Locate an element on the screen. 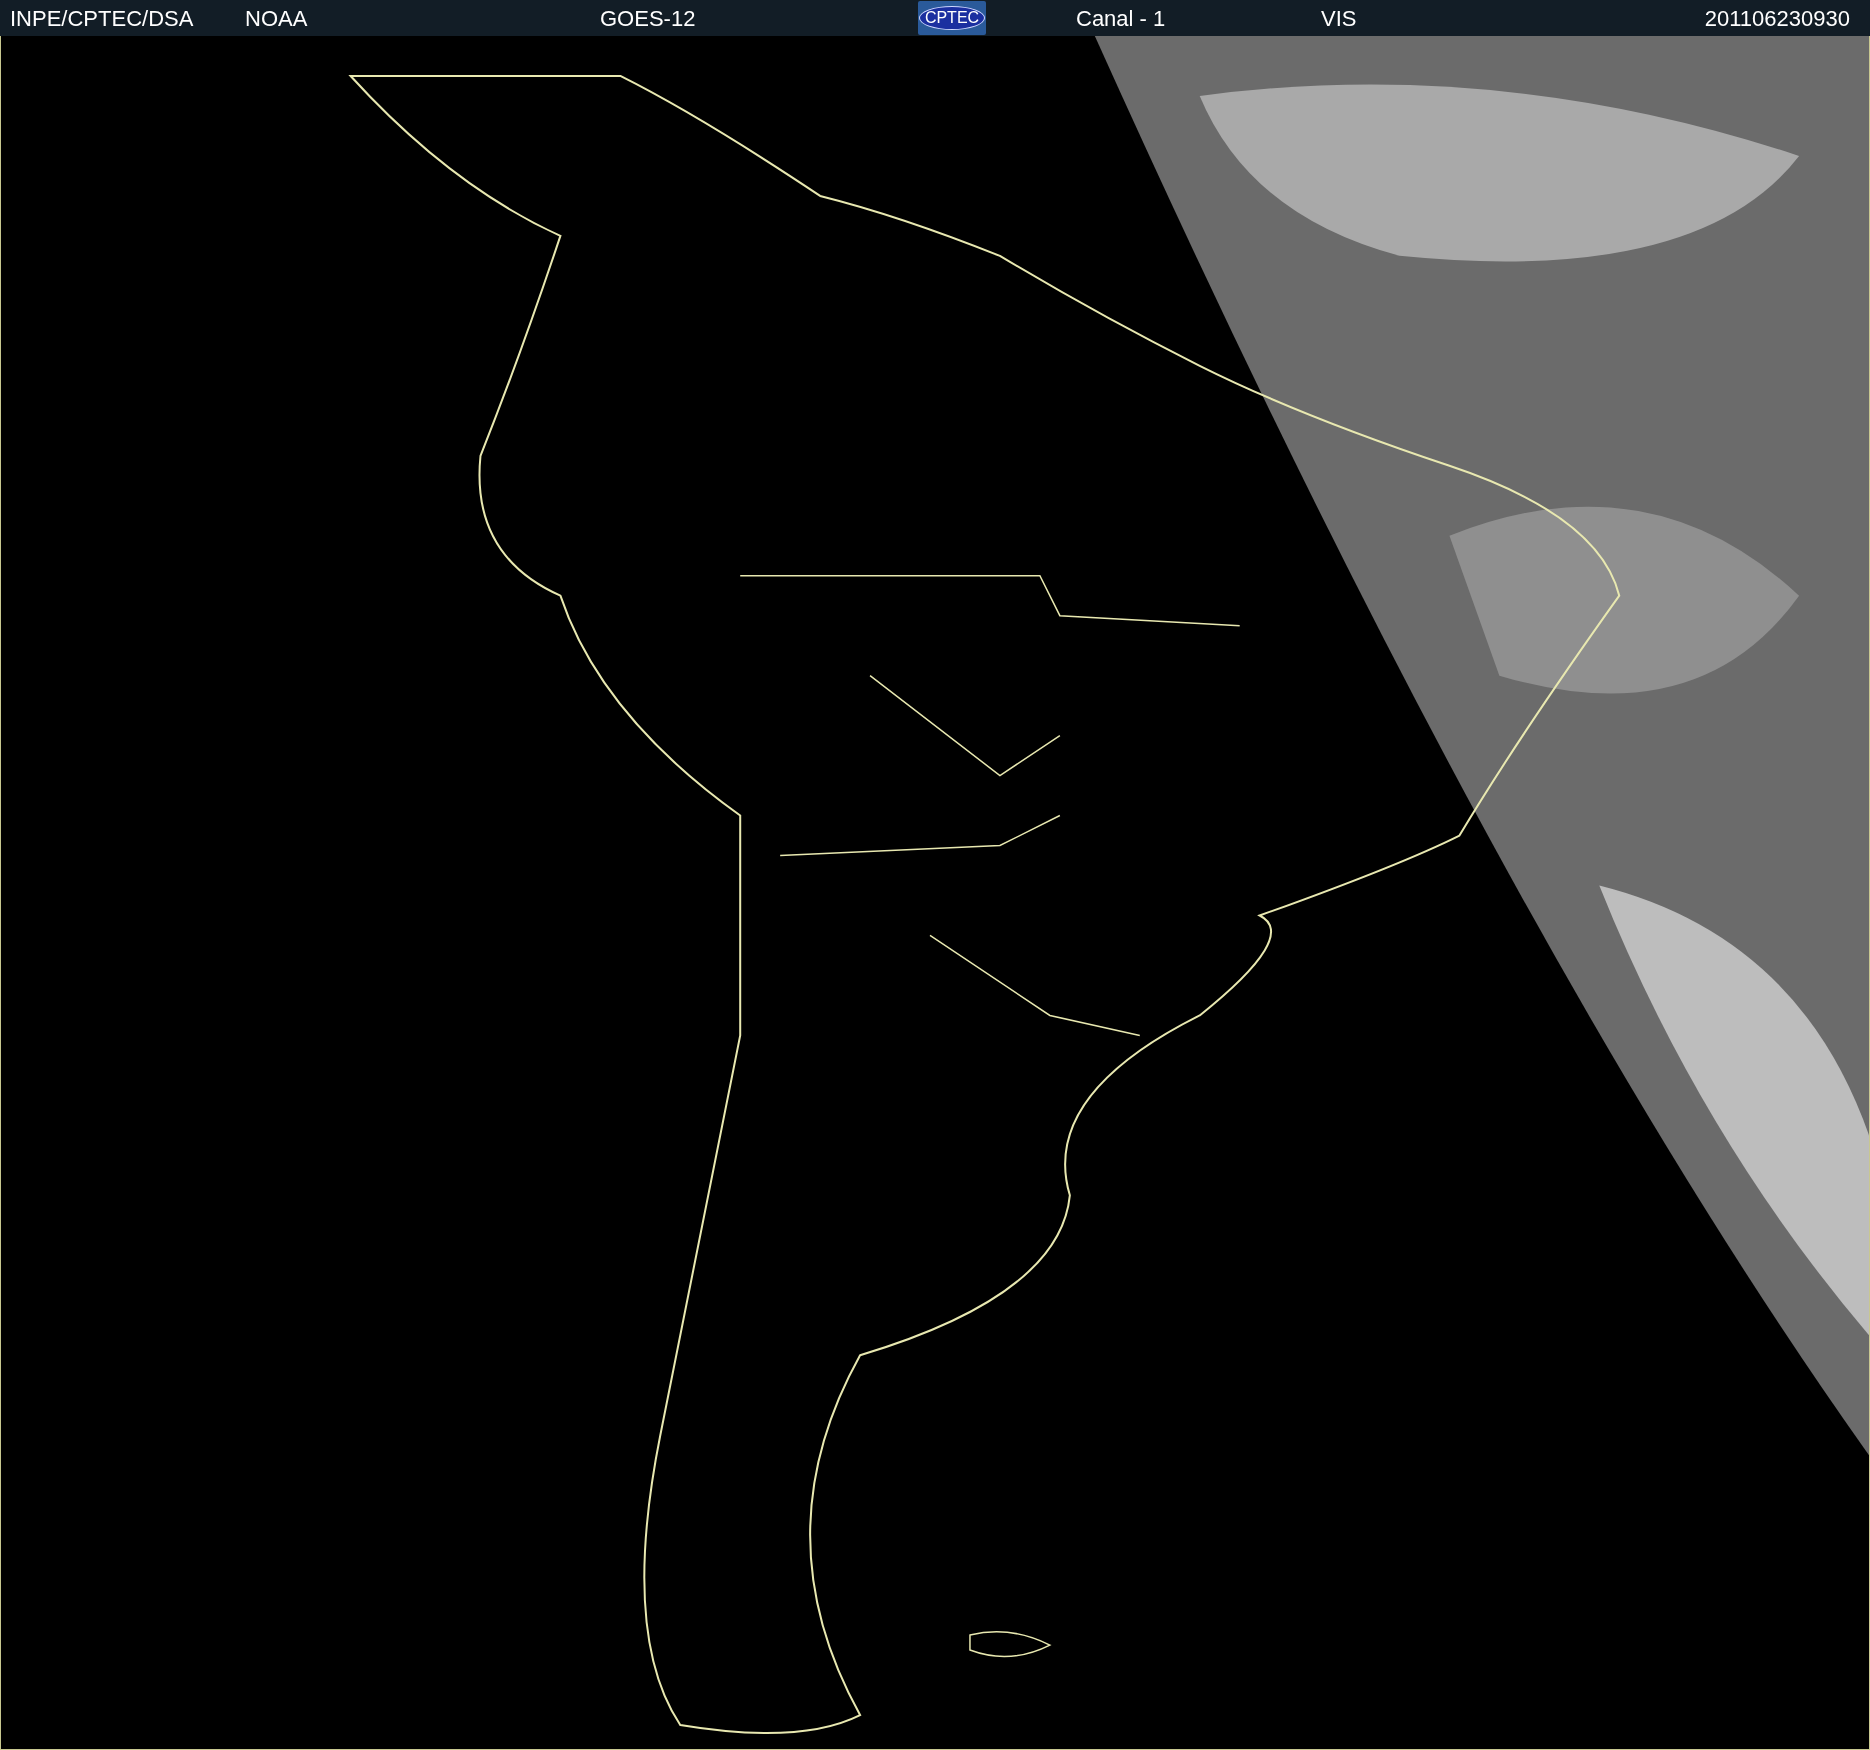 The width and height of the screenshot is (1870, 1750). header-label: NOAA is located at coordinates (277, 18).